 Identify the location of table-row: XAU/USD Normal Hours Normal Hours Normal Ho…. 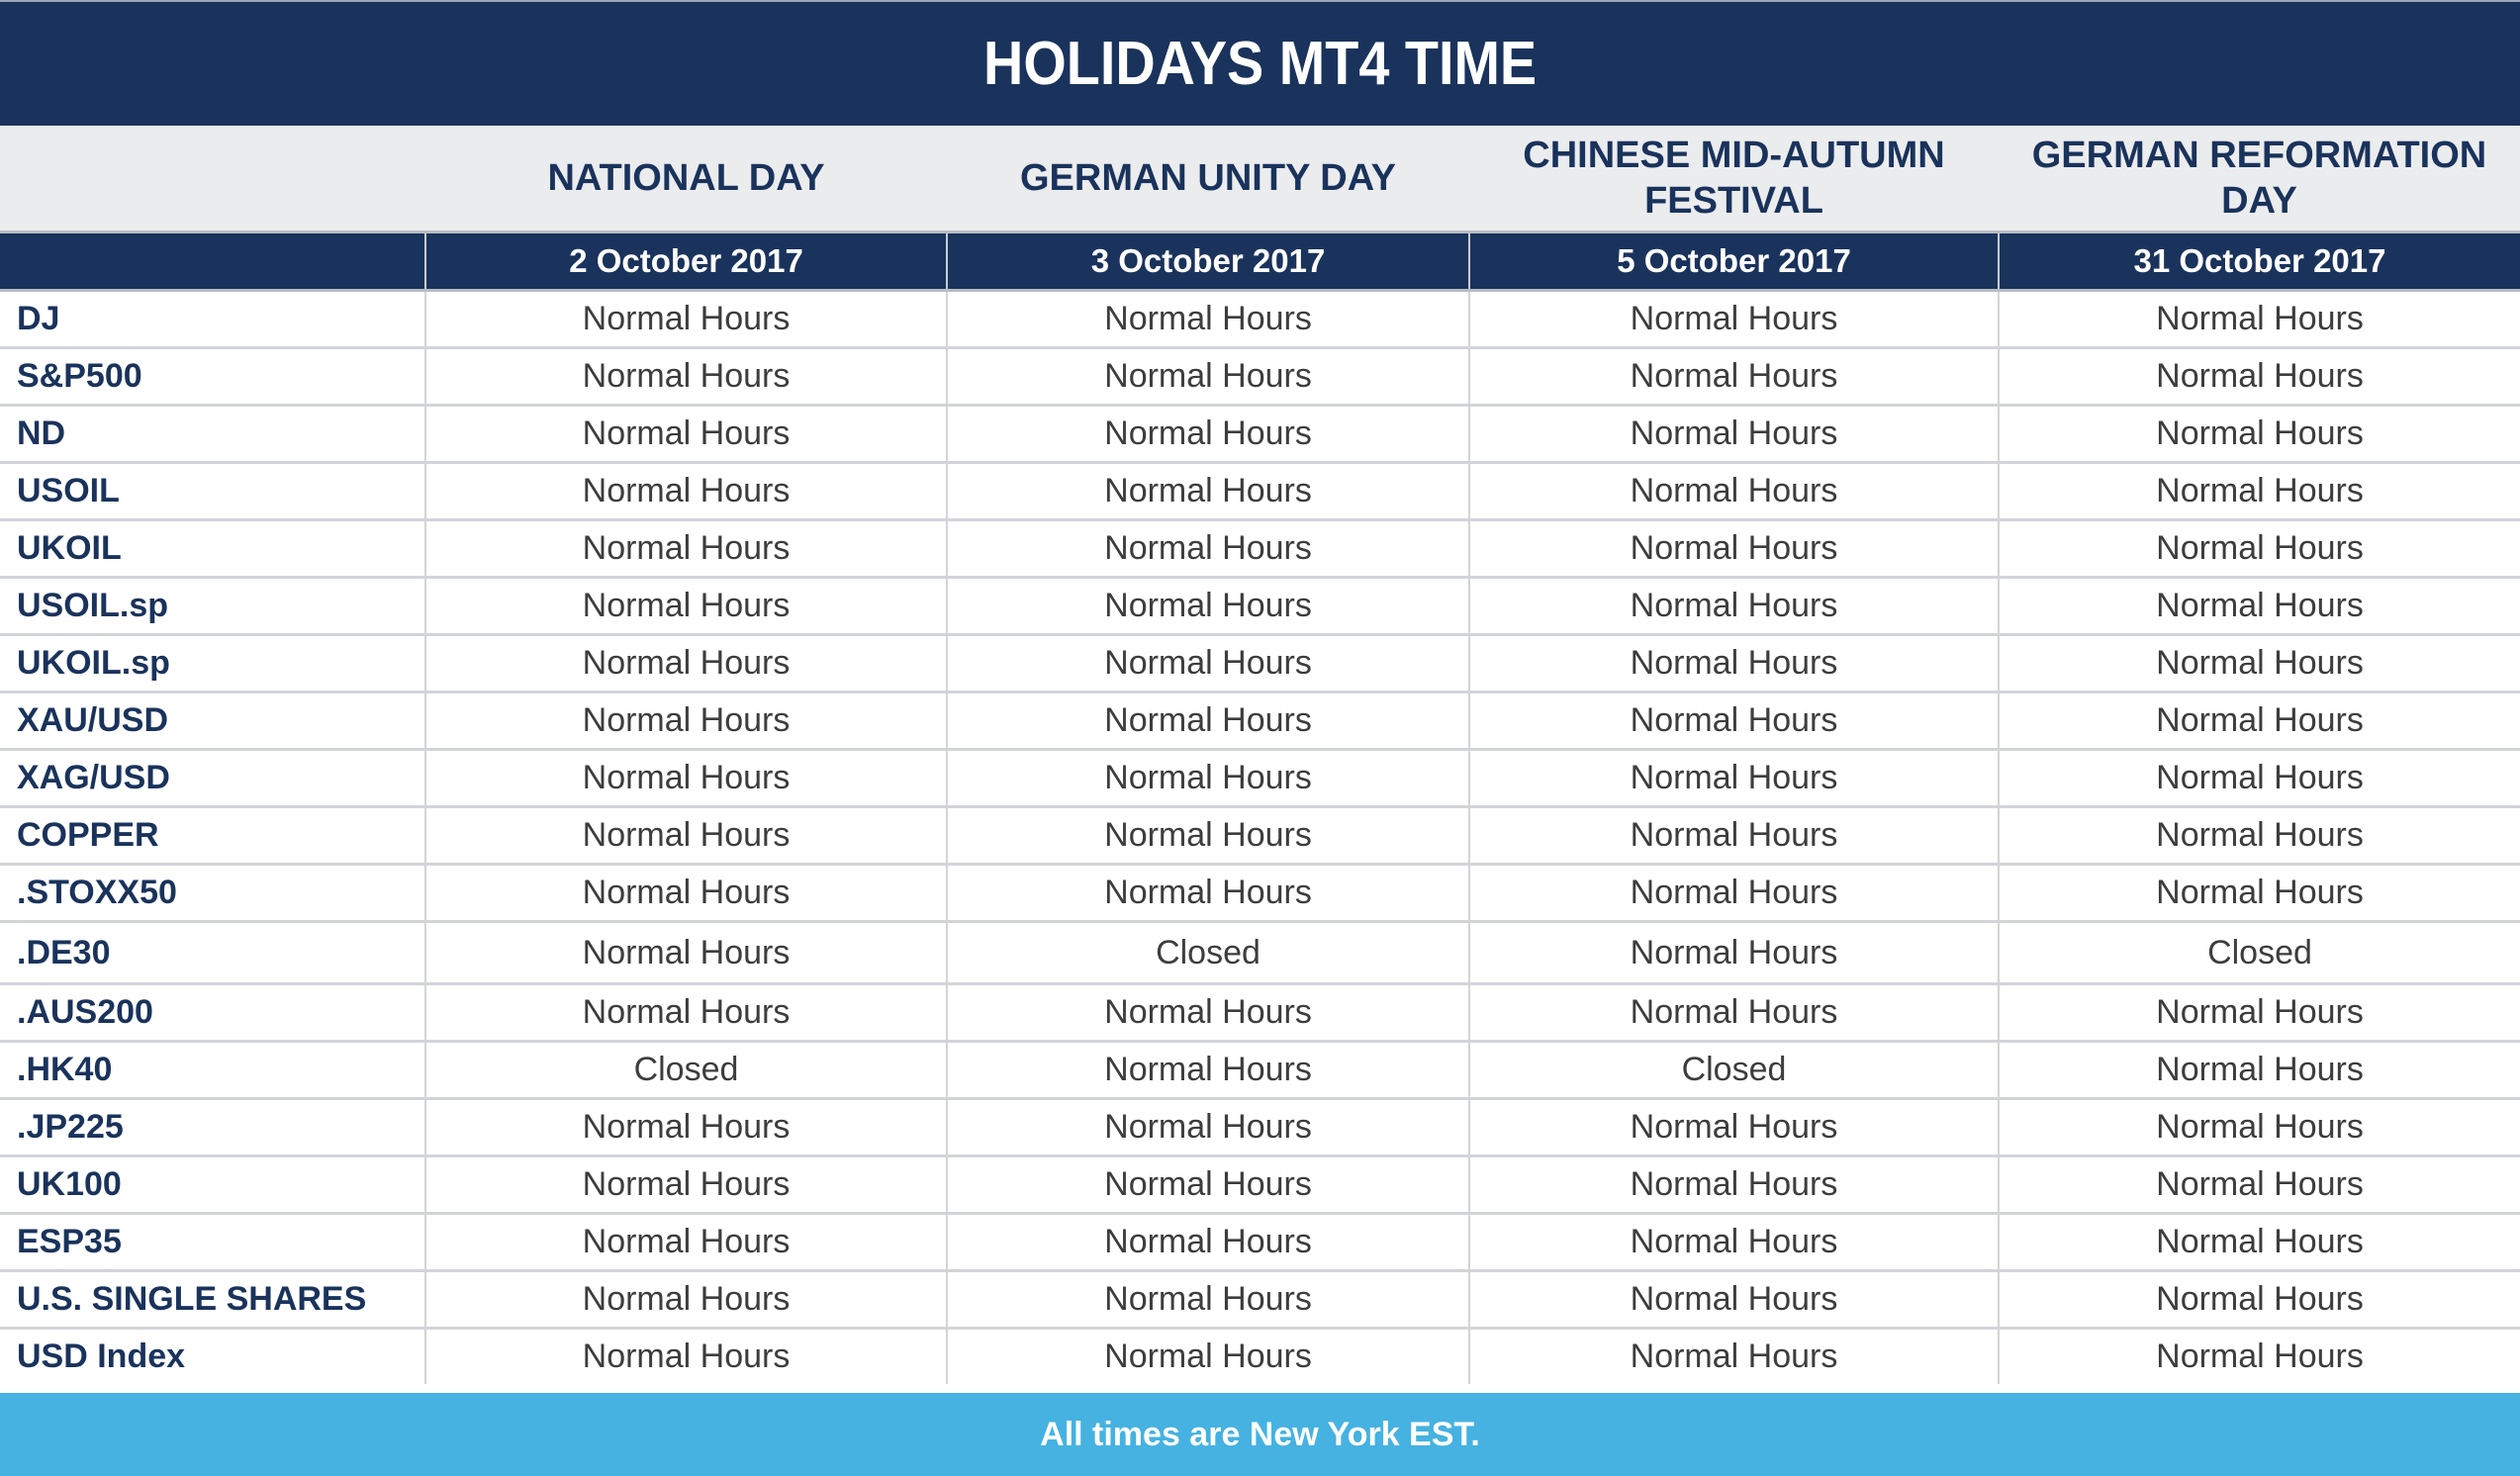
(1260, 721).